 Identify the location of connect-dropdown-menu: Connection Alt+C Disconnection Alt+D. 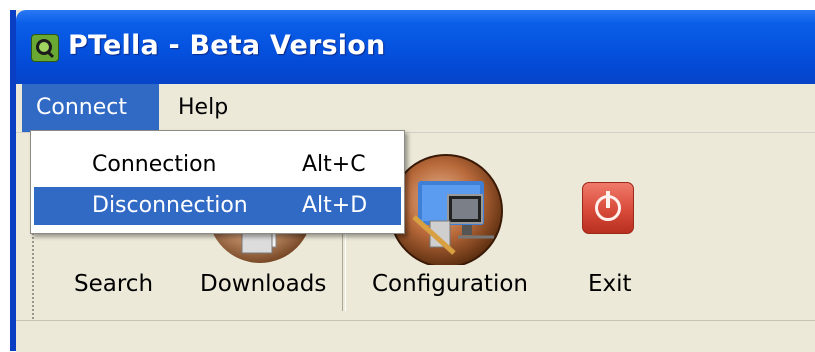
(217, 182).